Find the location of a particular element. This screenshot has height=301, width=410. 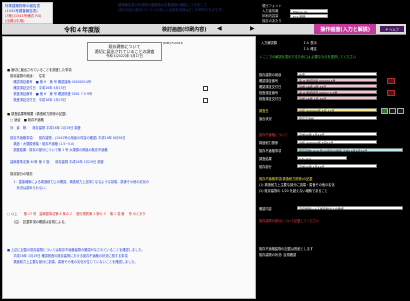

tab-operation-screen: 操作画面(入力と解説) is located at coordinates (345, 29).